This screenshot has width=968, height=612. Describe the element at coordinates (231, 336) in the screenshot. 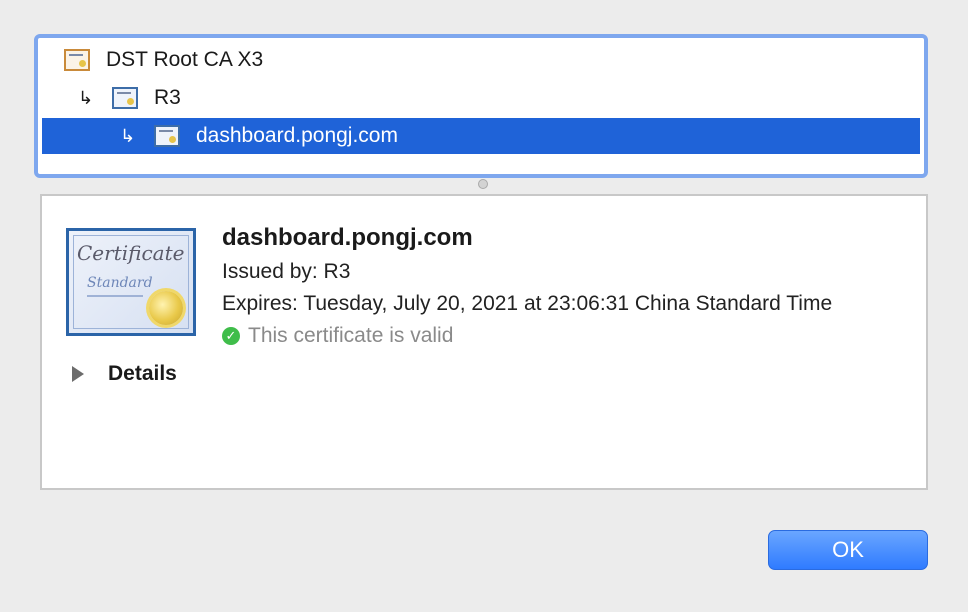

I see `check-circle-icon: ✓` at that location.